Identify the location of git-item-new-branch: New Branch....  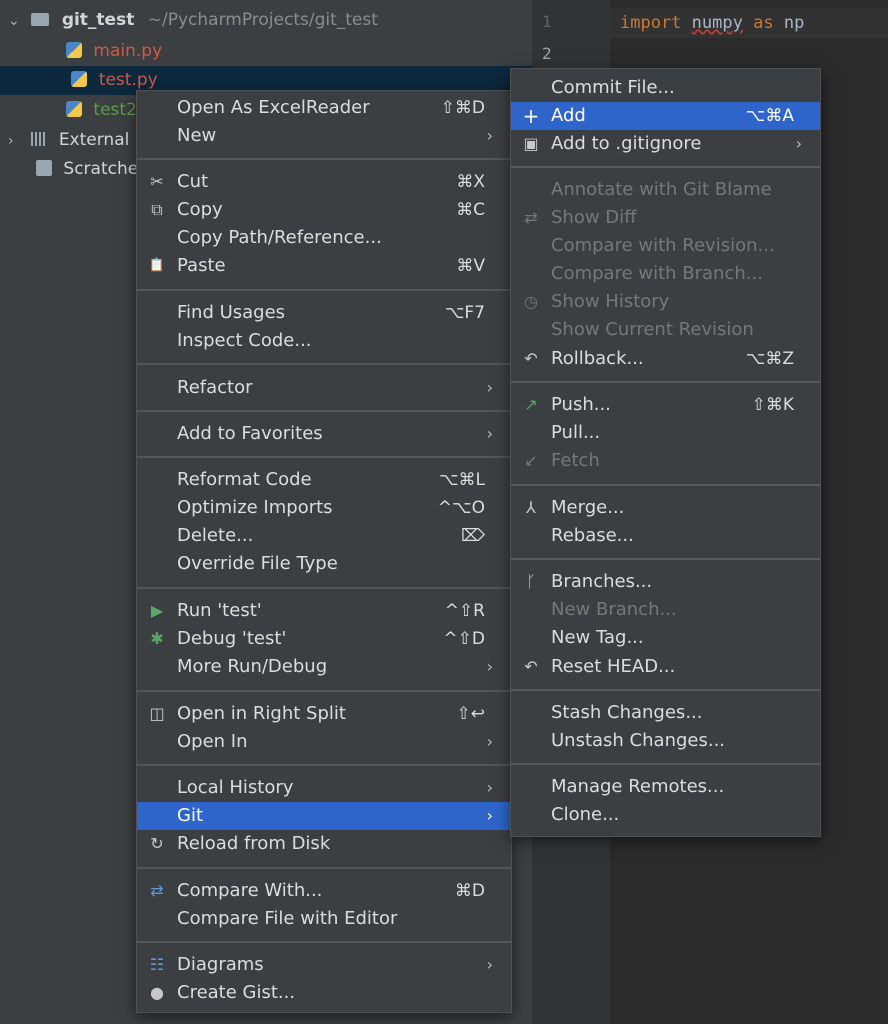
(665, 610).